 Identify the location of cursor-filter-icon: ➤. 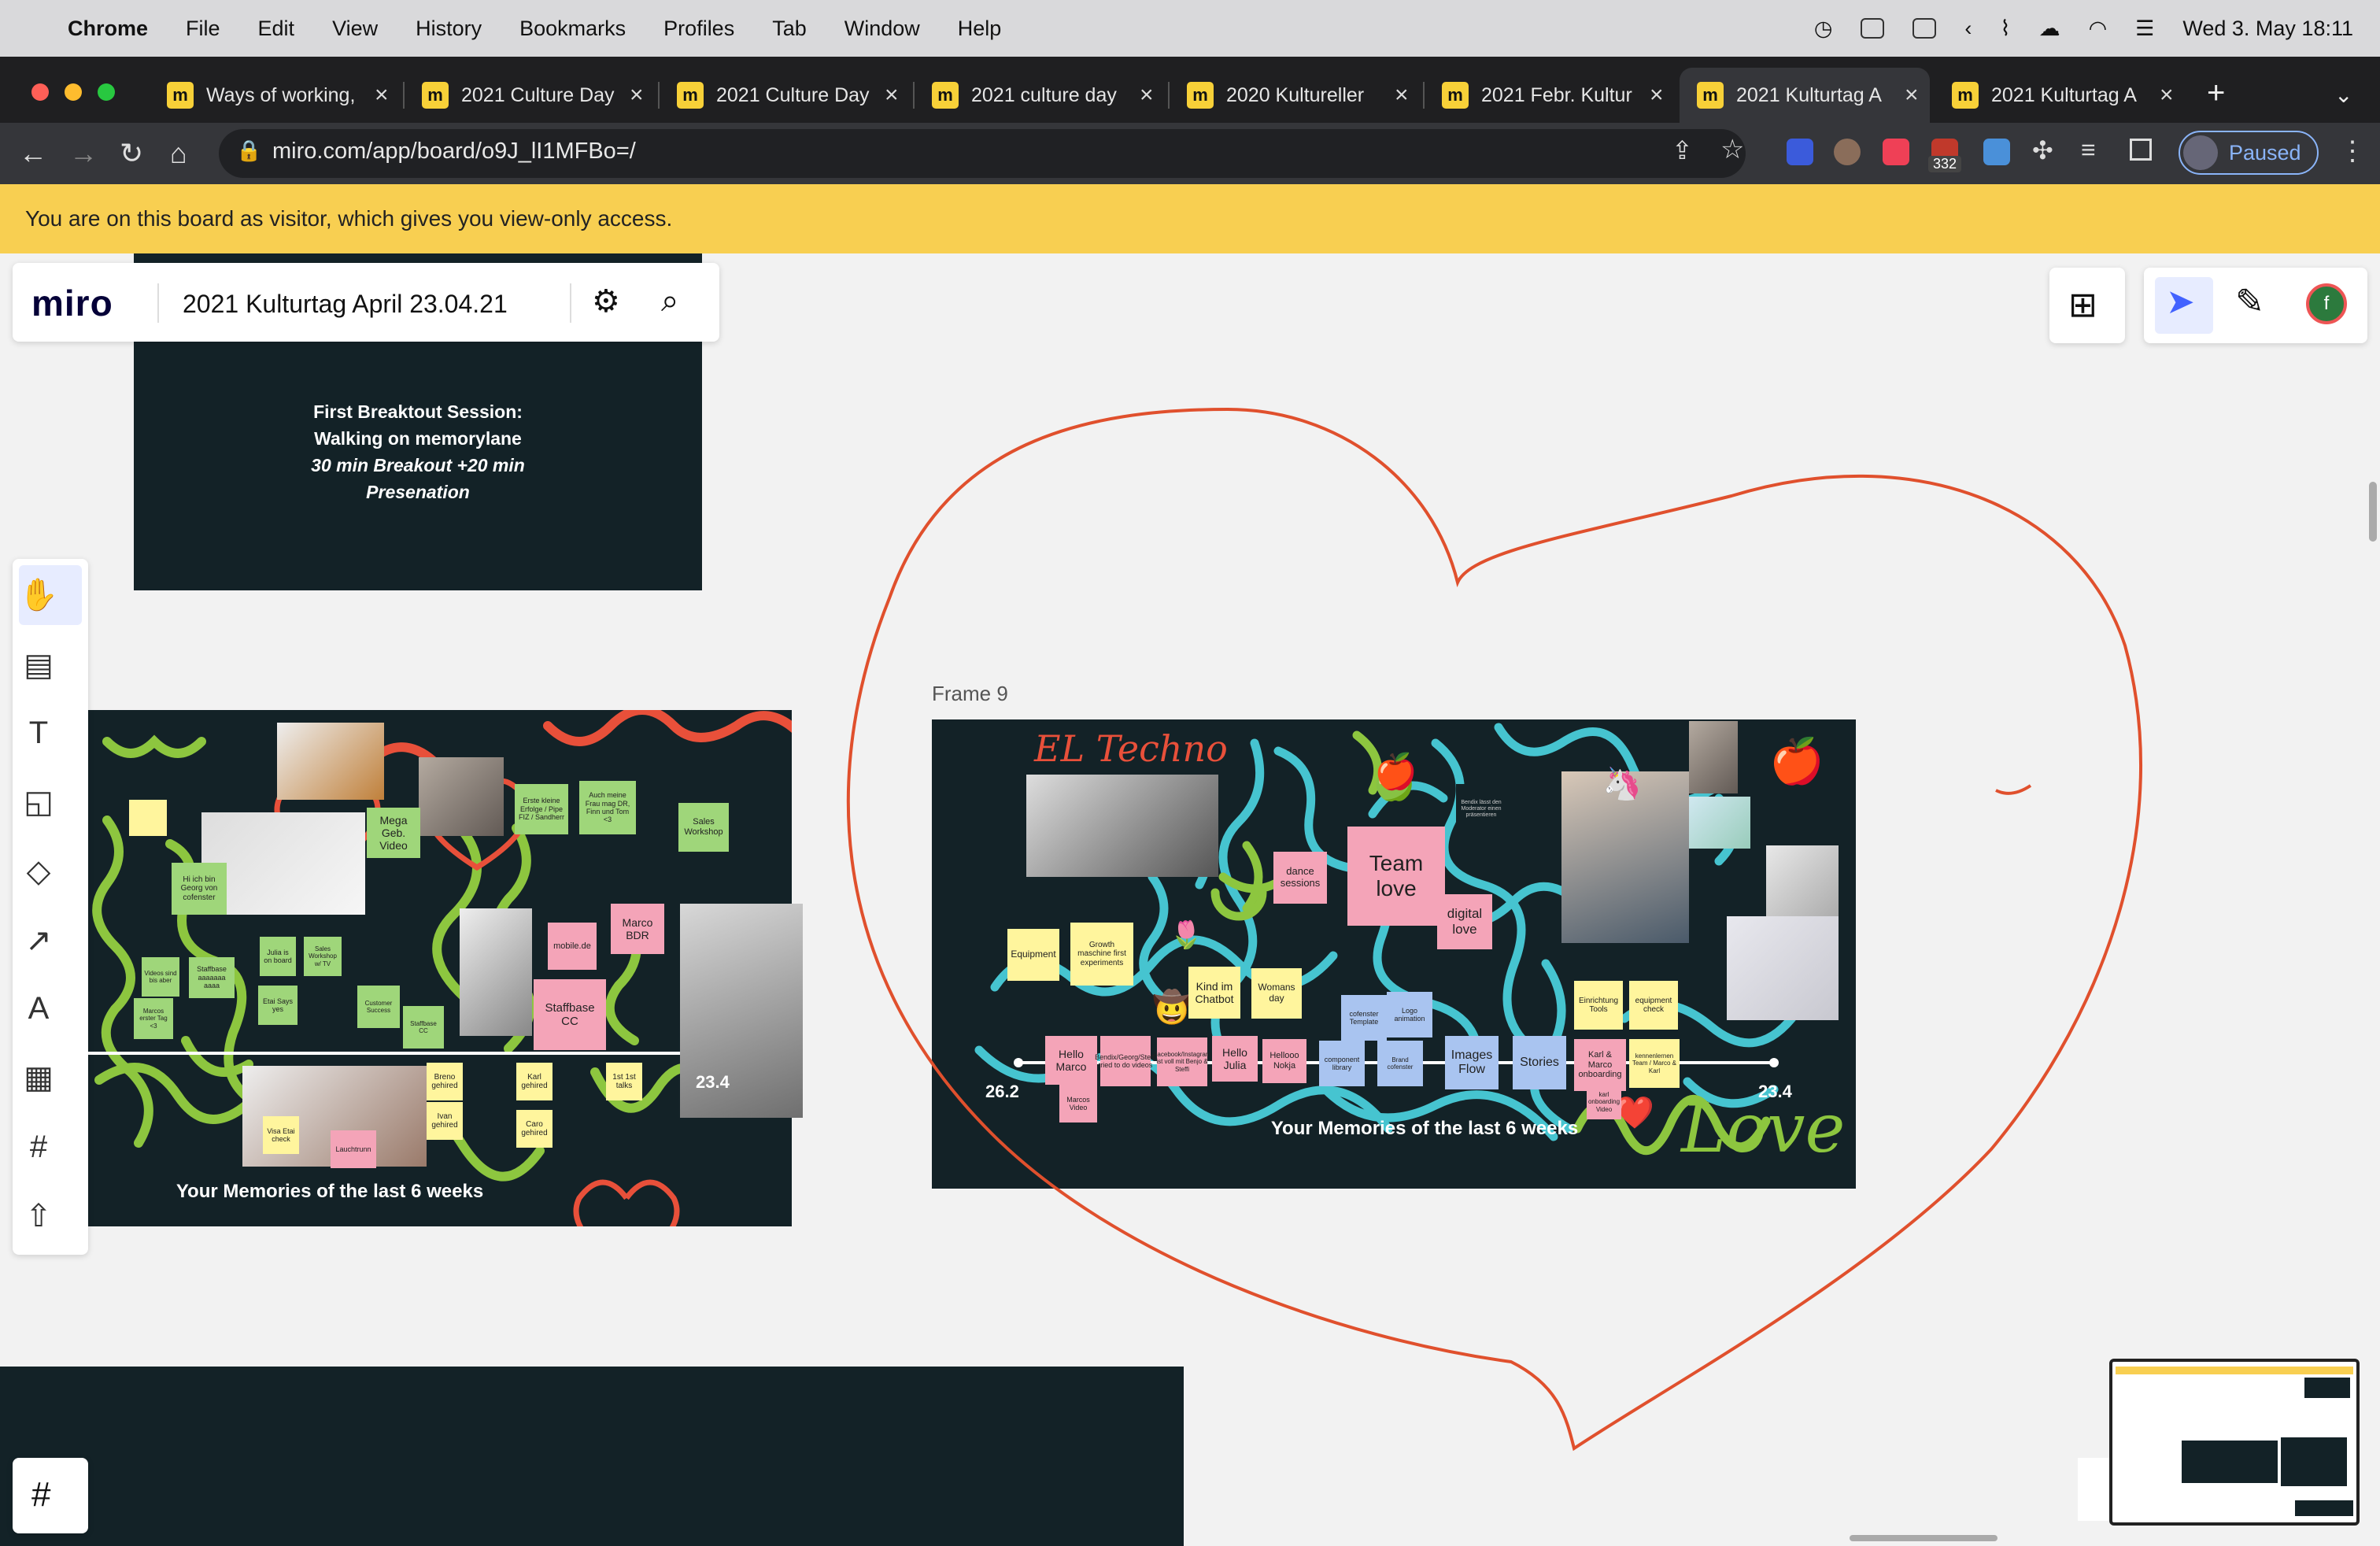
(2180, 302).